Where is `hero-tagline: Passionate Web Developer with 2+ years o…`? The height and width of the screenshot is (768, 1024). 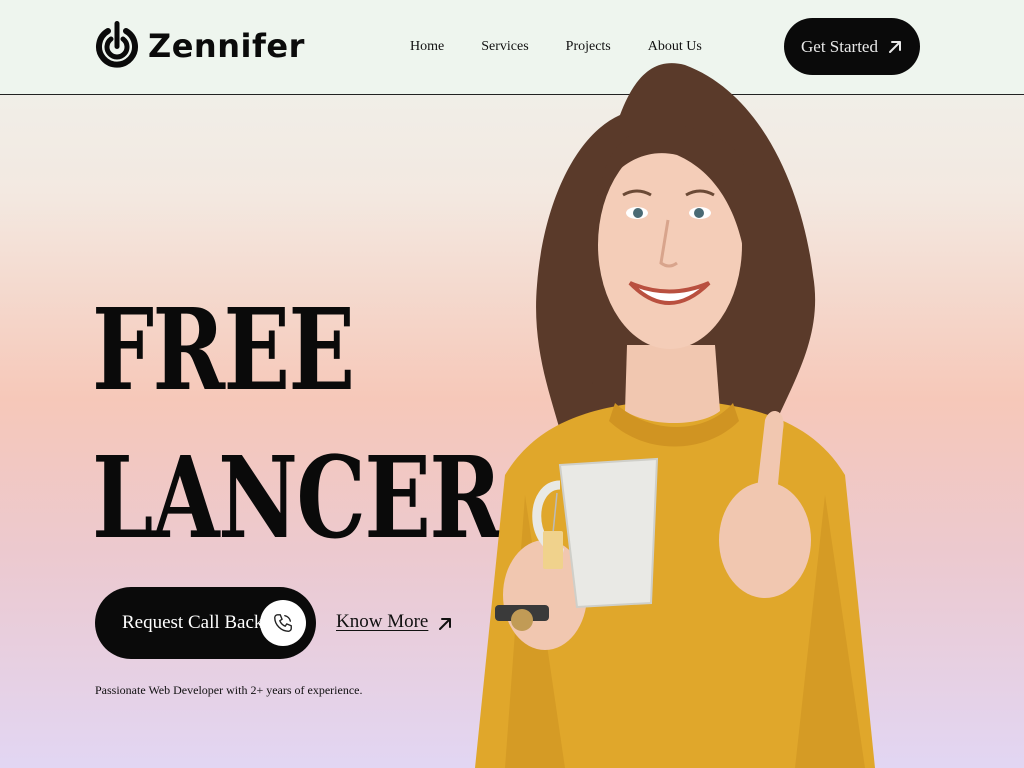 hero-tagline: Passionate Web Developer with 2+ years o… is located at coordinates (229, 690).